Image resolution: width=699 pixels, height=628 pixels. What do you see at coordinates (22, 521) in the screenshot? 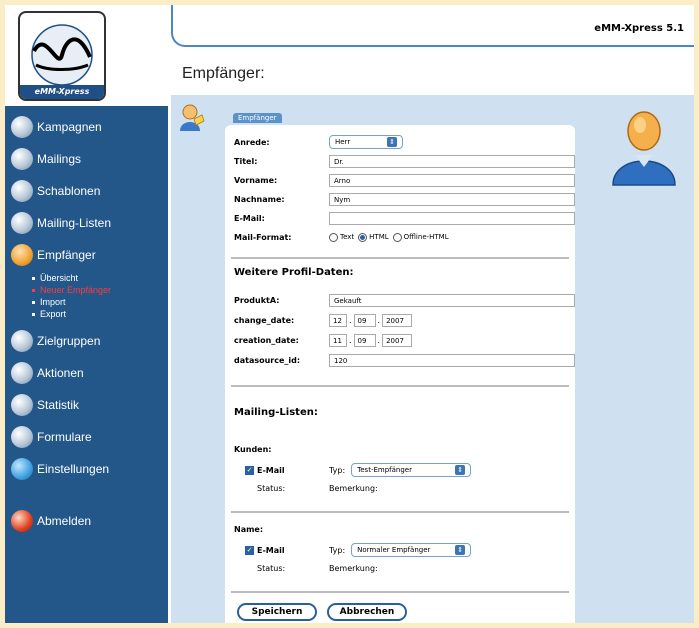
I see `abmelden-icon` at bounding box center [22, 521].